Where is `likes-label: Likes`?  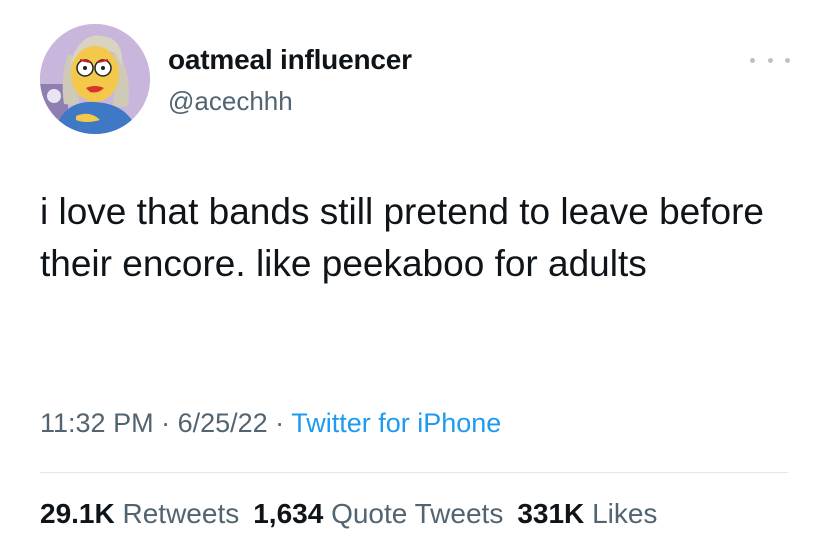
likes-label: Likes is located at coordinates (625, 513).